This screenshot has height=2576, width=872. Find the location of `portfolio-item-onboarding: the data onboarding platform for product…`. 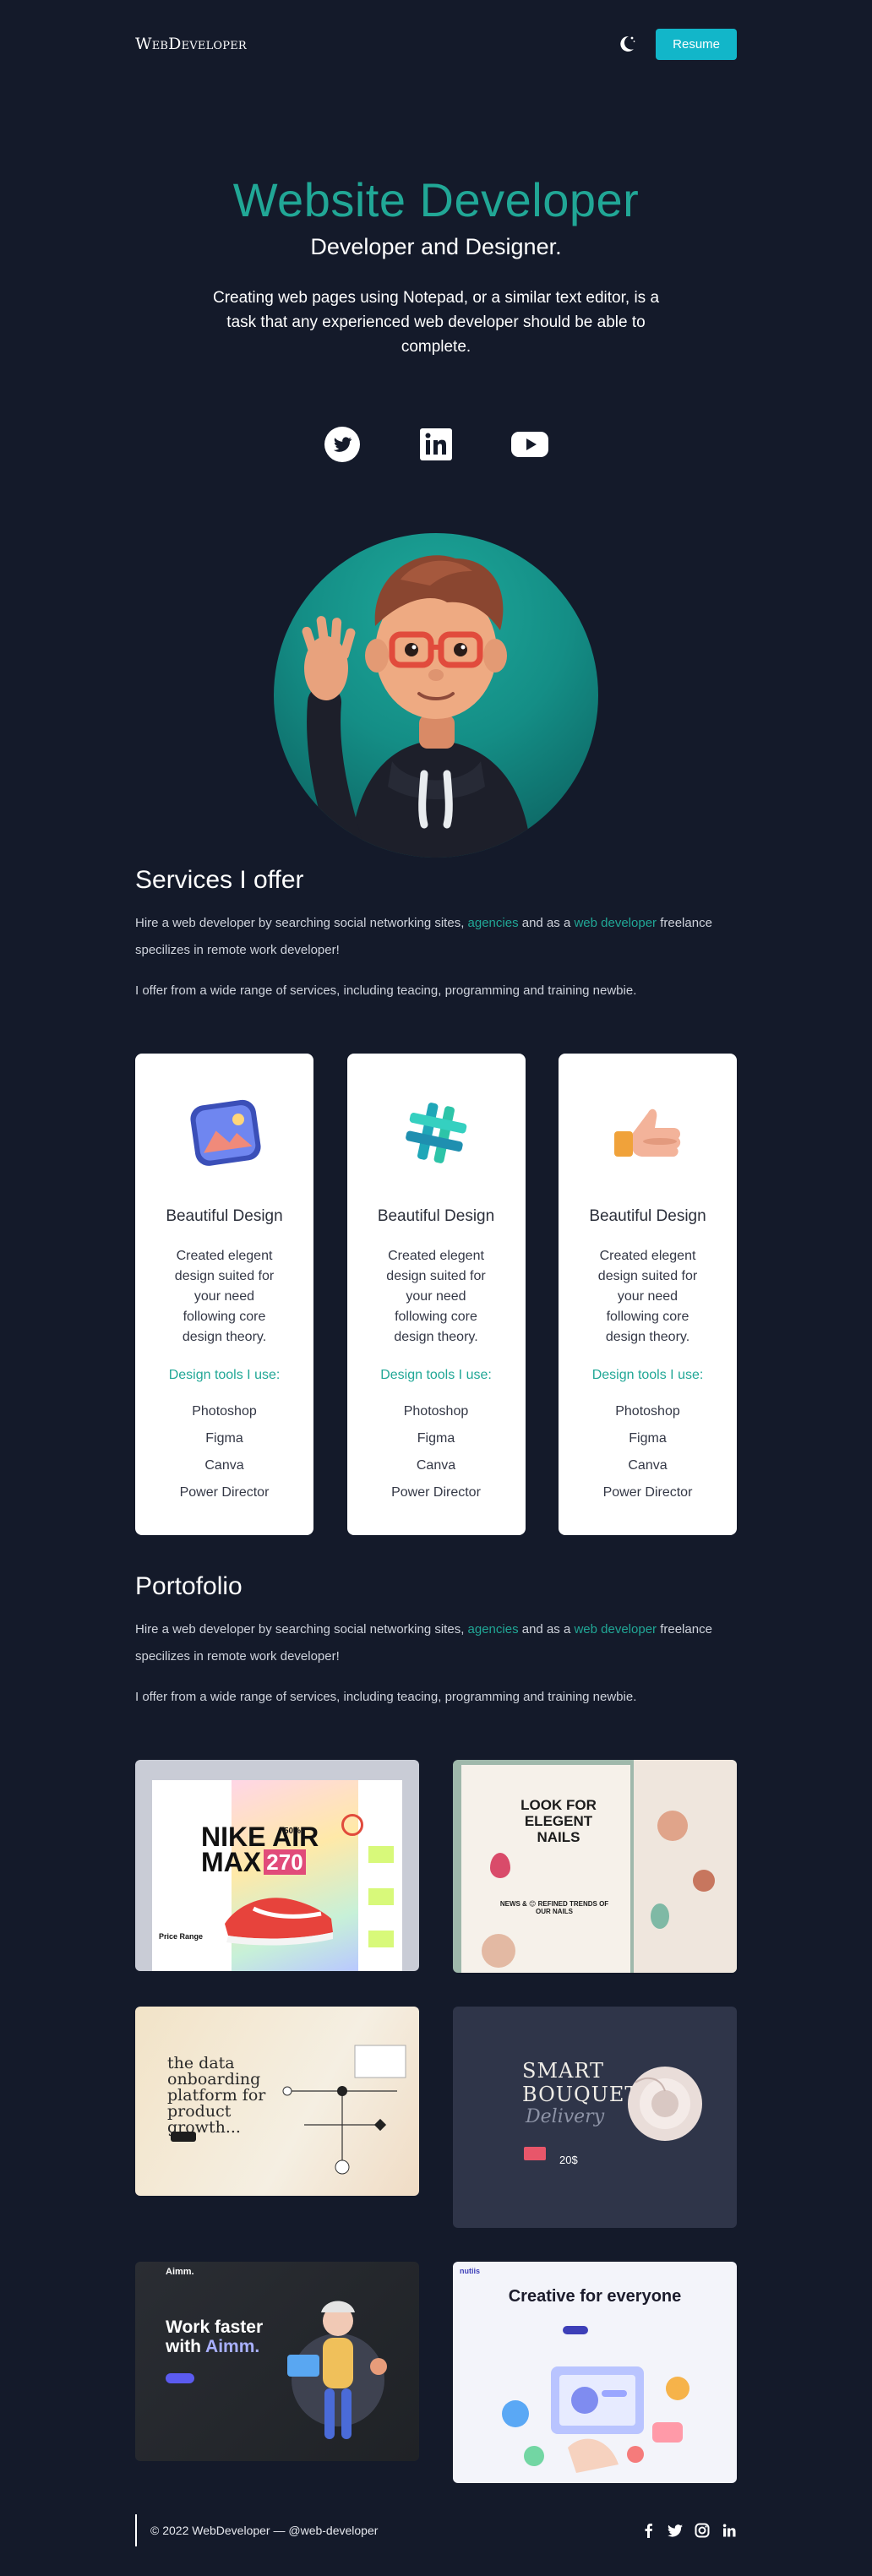

portfolio-item-onboarding: the data onboarding platform for product… is located at coordinates (277, 2101).